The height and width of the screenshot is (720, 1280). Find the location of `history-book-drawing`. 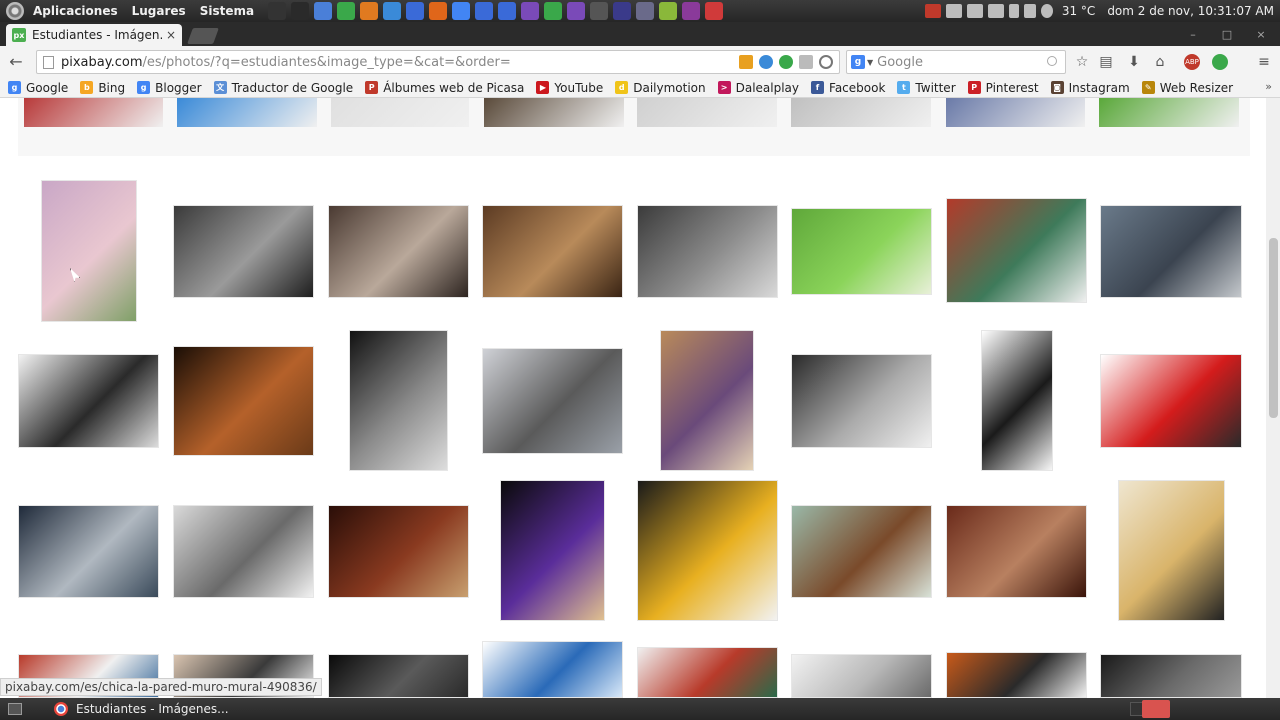

history-book-drawing is located at coordinates (552, 669).